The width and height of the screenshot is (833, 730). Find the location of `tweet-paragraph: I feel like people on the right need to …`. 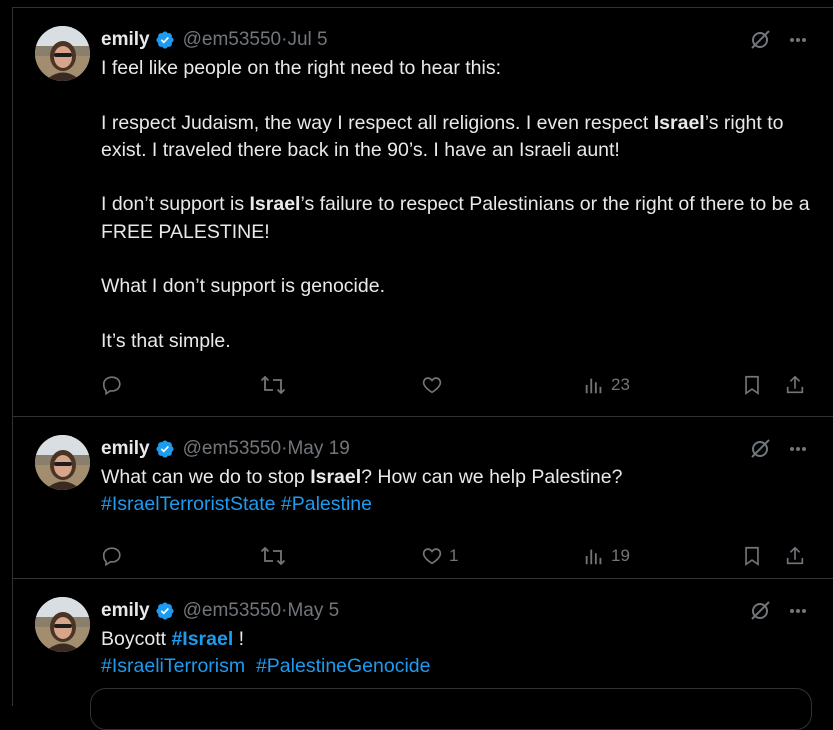

tweet-paragraph: I feel like people on the right need to … is located at coordinates (301, 68).